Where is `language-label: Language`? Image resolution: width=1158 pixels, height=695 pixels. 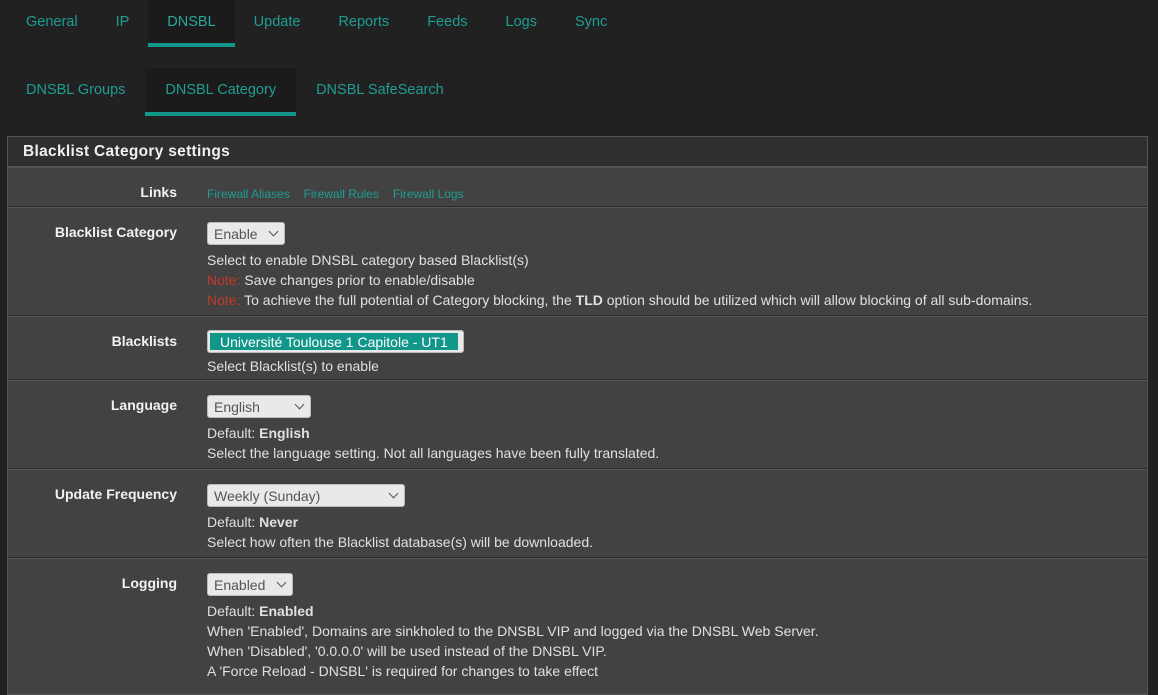 language-label: Language is located at coordinates (143, 405).